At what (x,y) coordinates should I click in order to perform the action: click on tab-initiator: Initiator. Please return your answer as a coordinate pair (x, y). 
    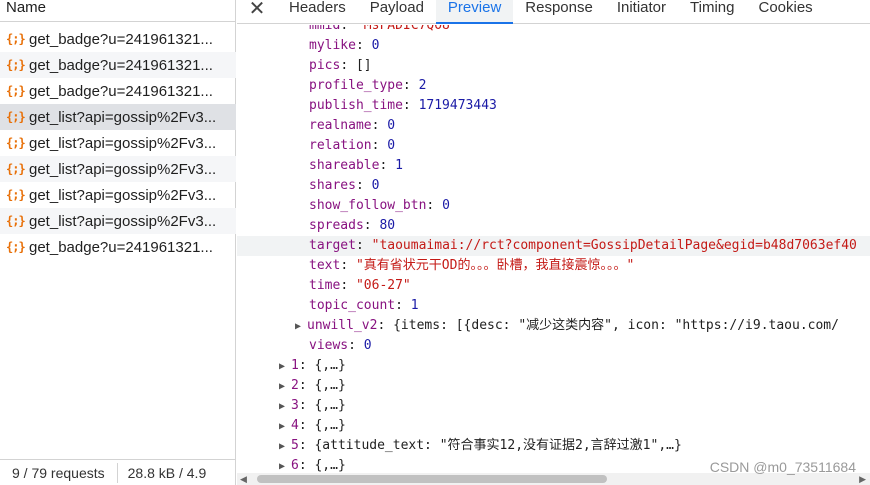
    Looking at the image, I should click on (641, 12).